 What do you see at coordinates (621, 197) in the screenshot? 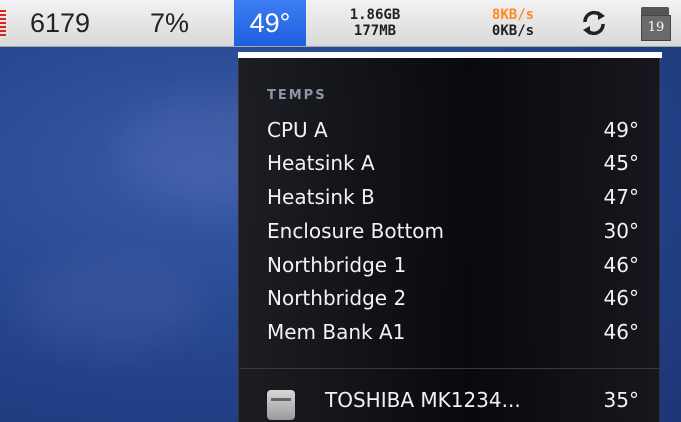
I see `sensor-value: 47°` at bounding box center [621, 197].